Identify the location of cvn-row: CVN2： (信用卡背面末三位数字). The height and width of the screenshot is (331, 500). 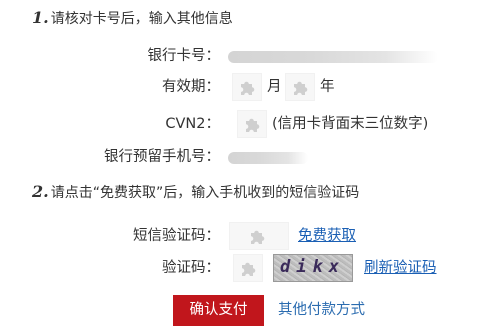
(250, 124).